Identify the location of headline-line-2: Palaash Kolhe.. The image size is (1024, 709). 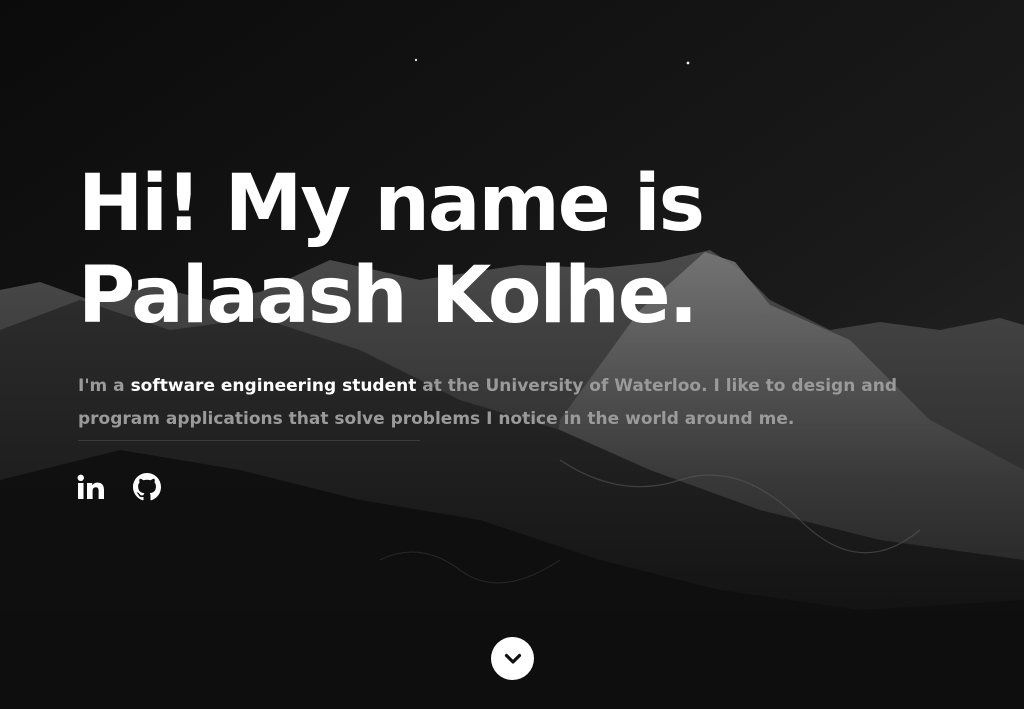
(388, 296).